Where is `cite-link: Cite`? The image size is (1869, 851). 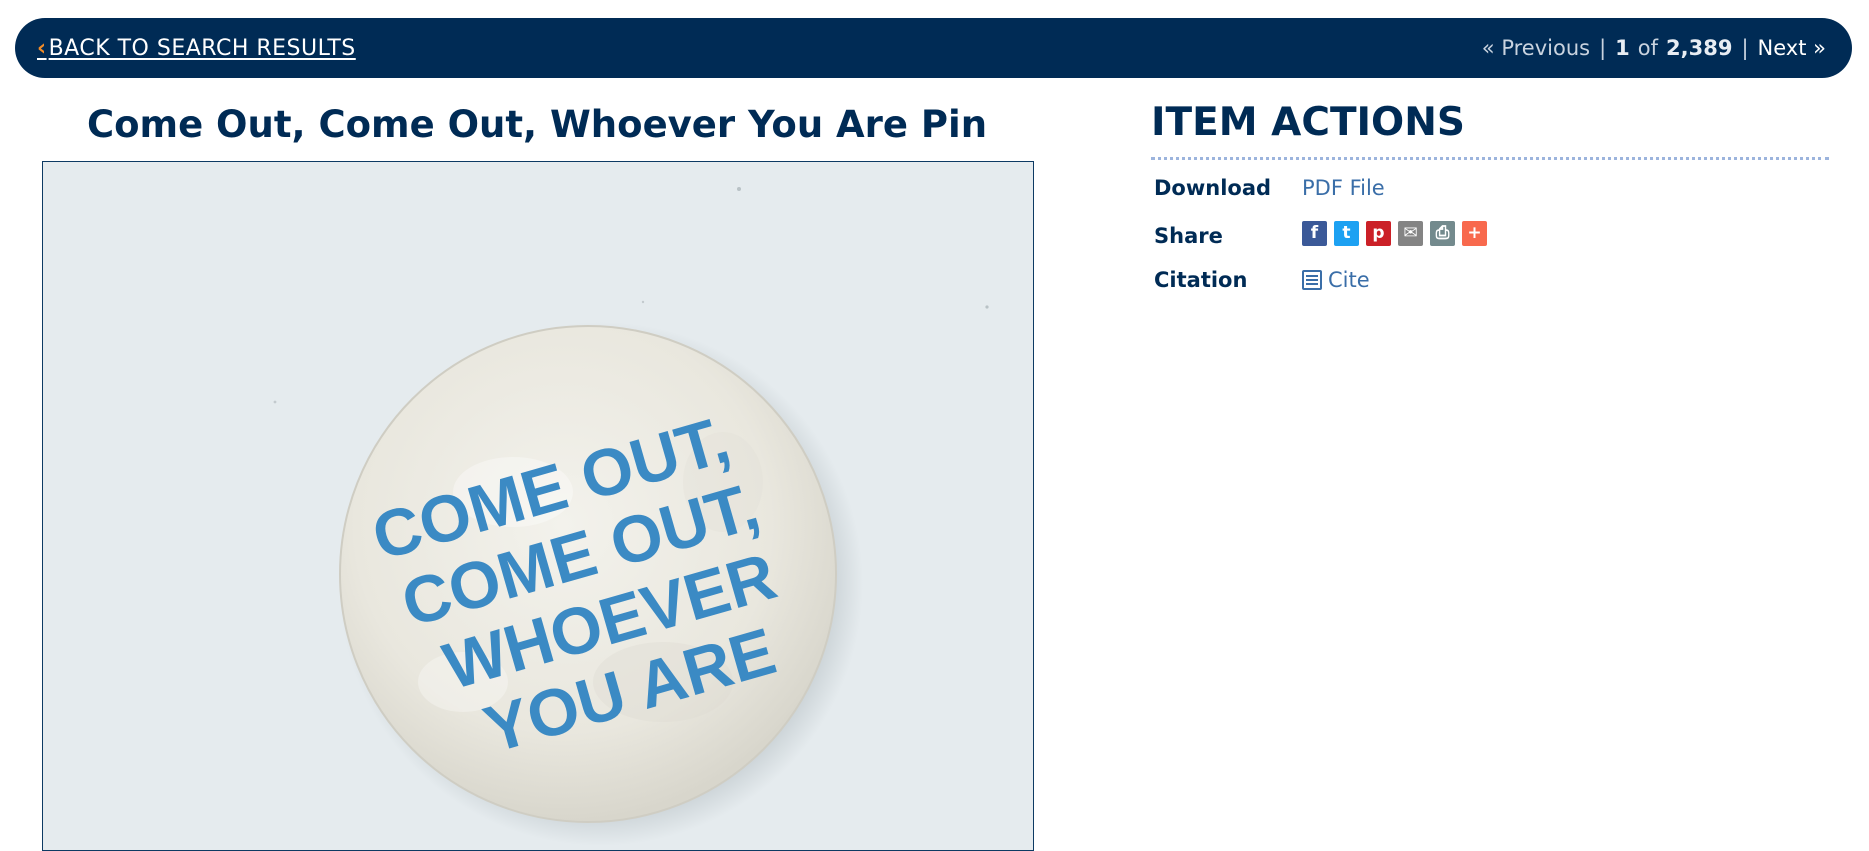
cite-link: Cite is located at coordinates (1336, 280).